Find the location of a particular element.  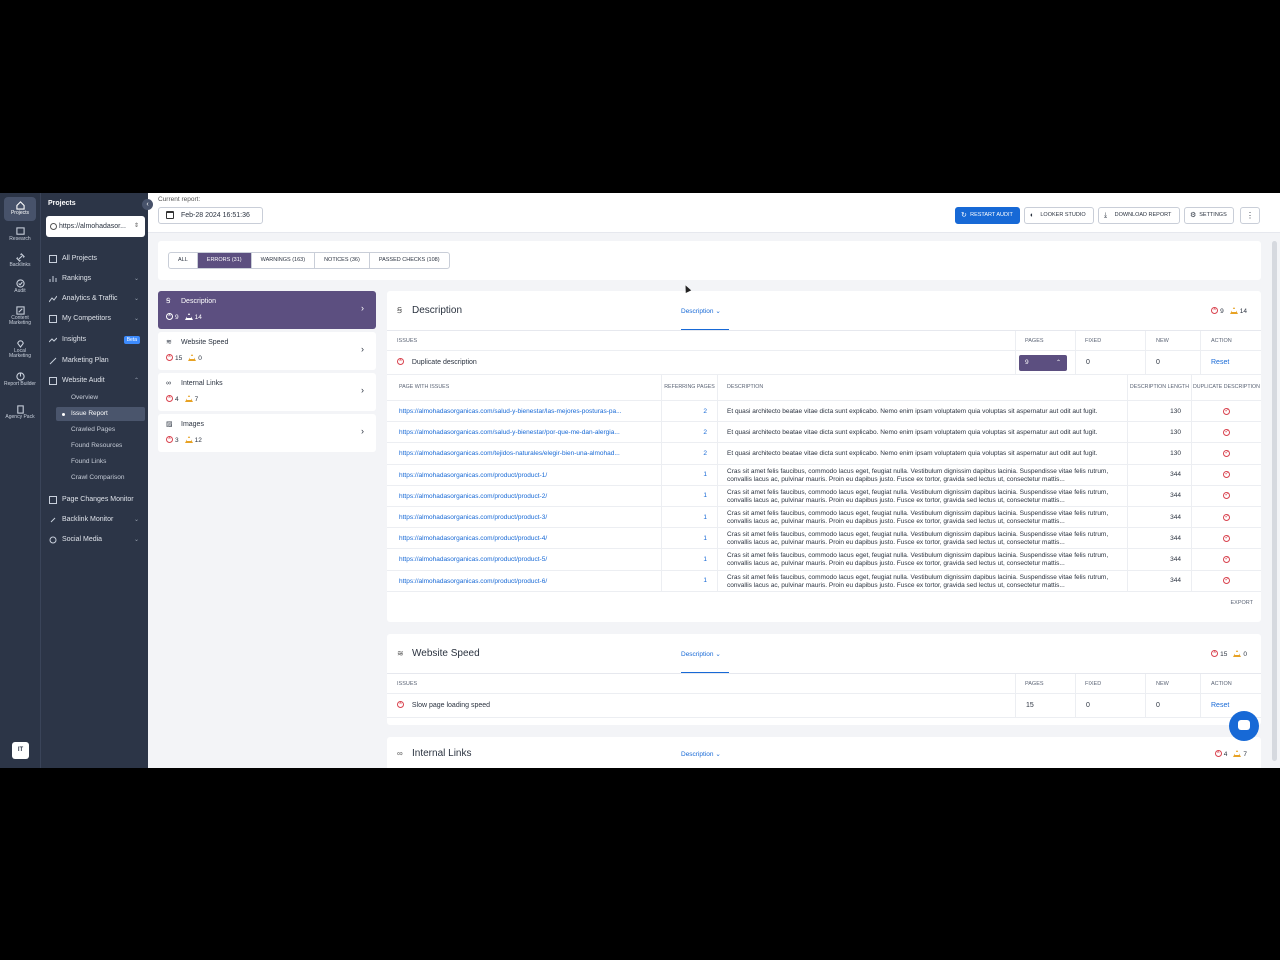

sidebar-item-label: Insights is located at coordinates (74, 339).